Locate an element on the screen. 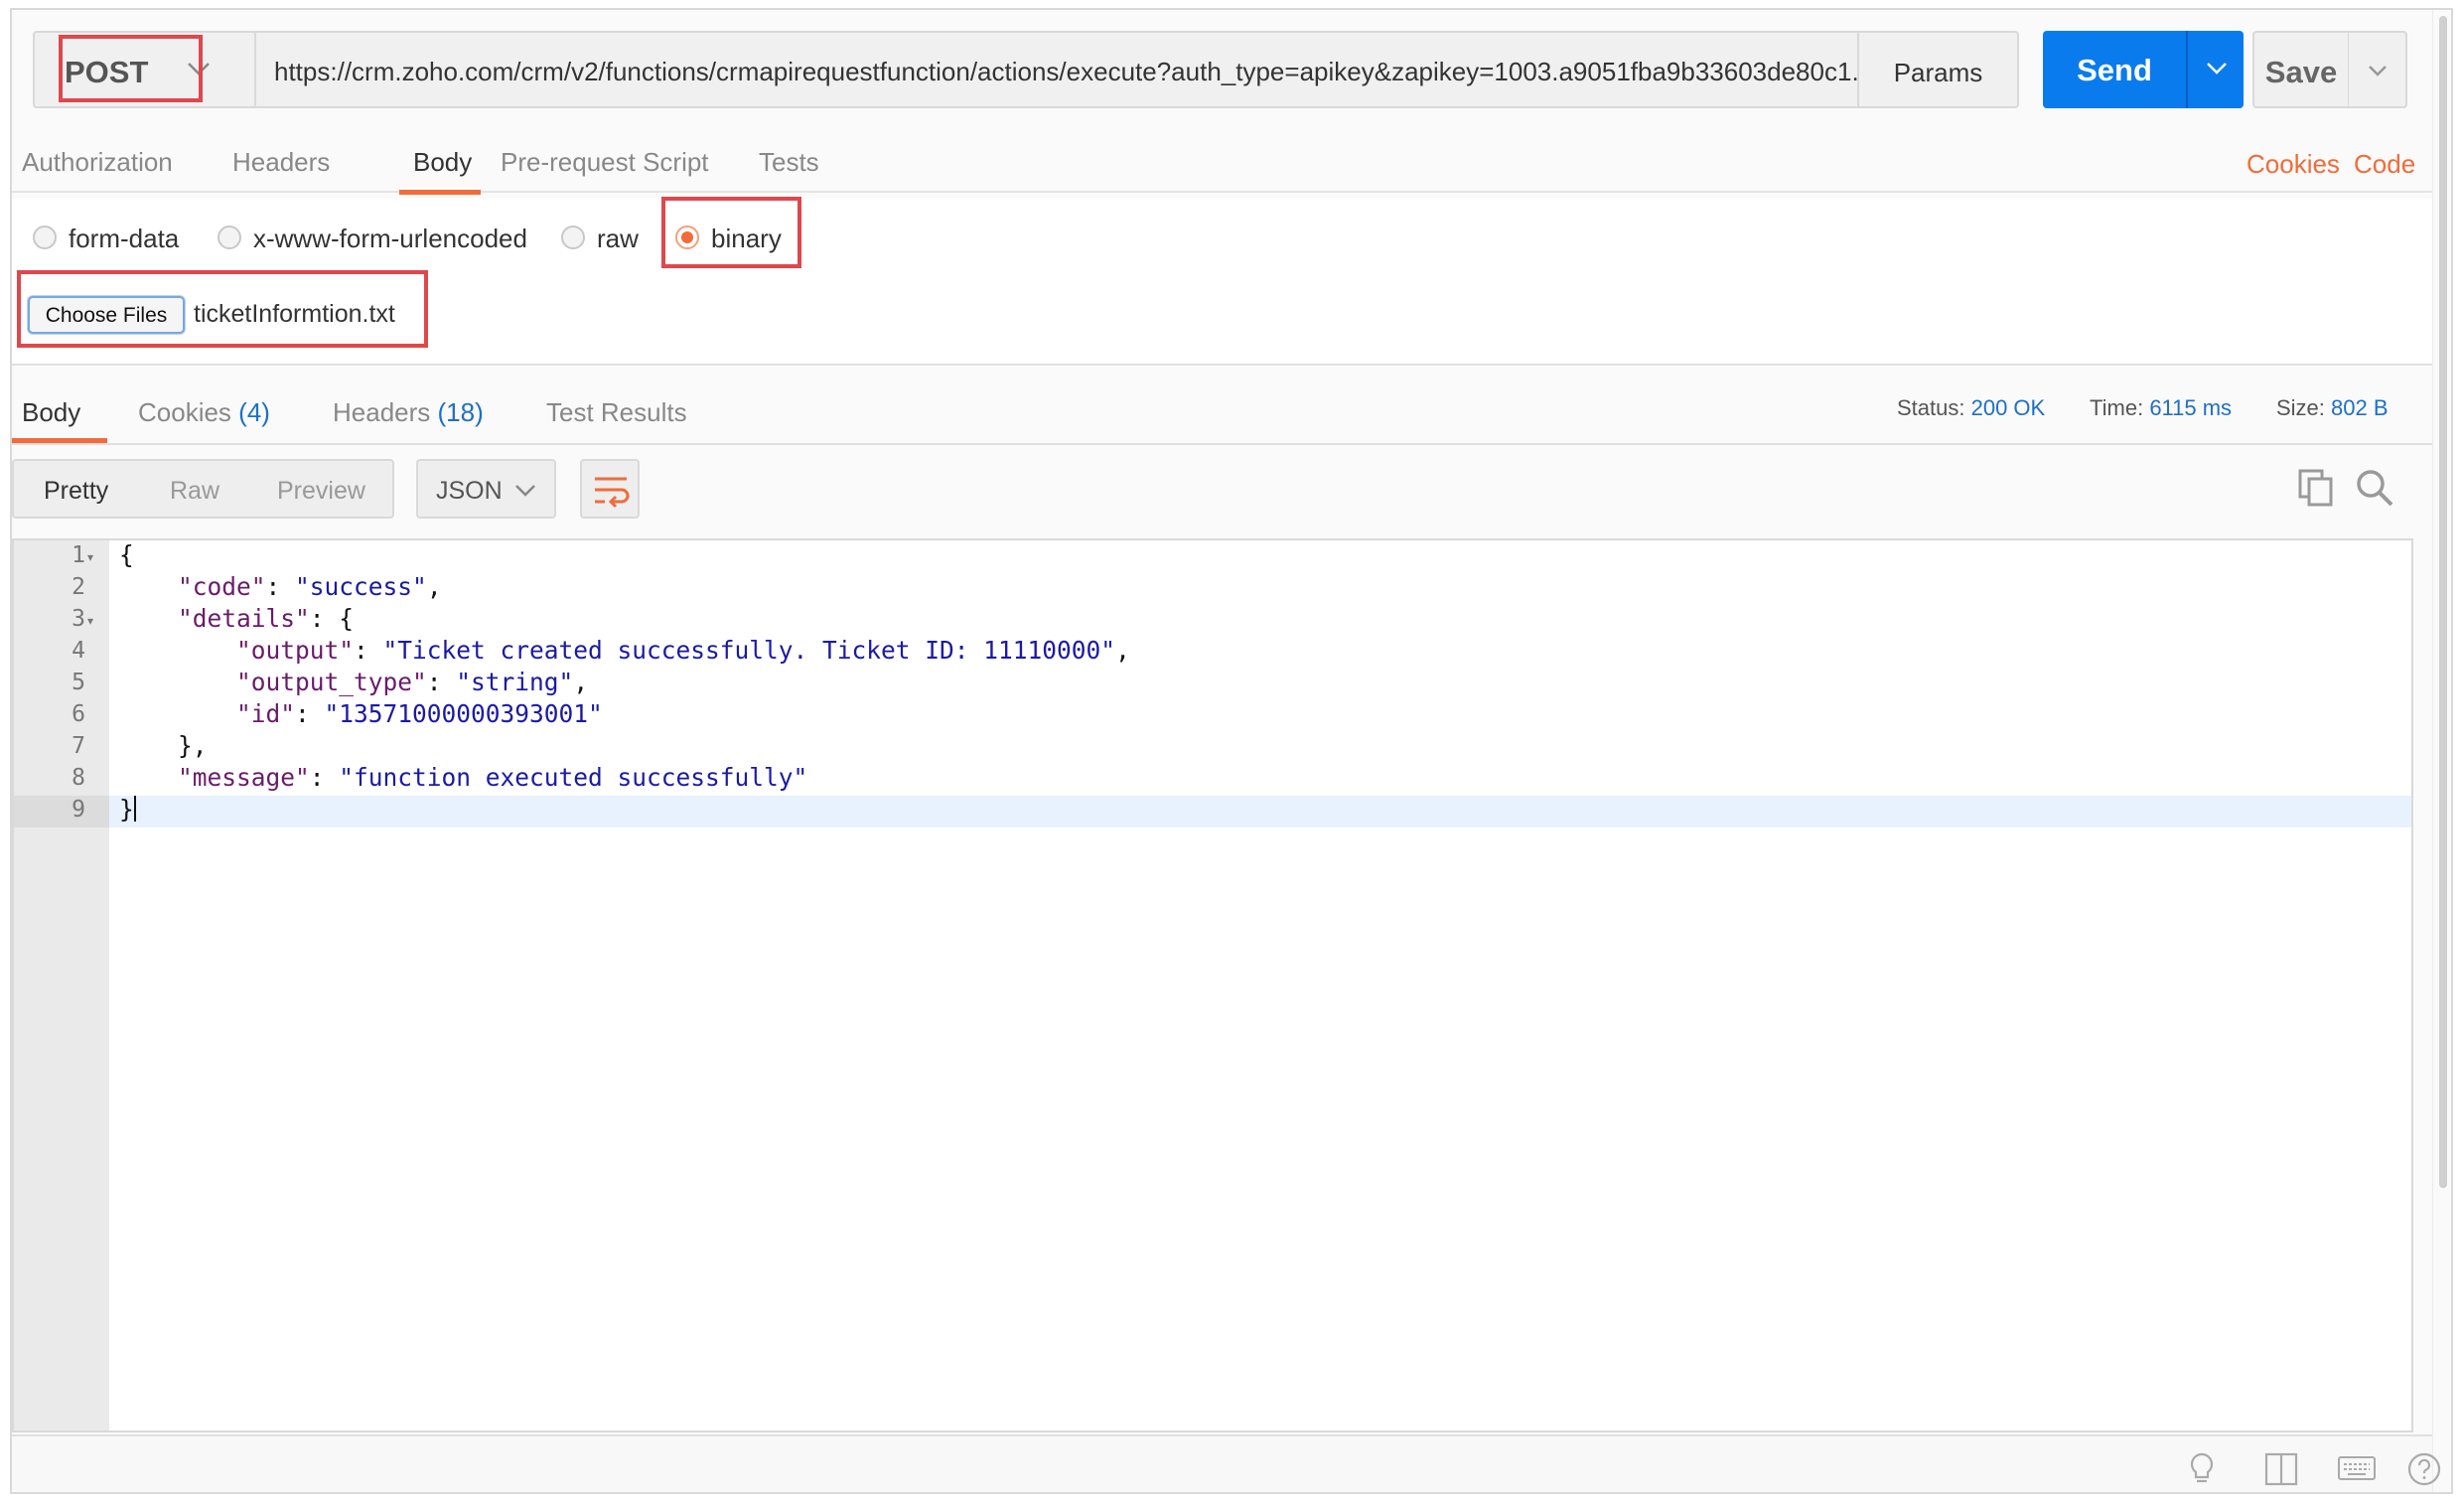  size-indicator: Size: 802 B is located at coordinates (2332, 408).